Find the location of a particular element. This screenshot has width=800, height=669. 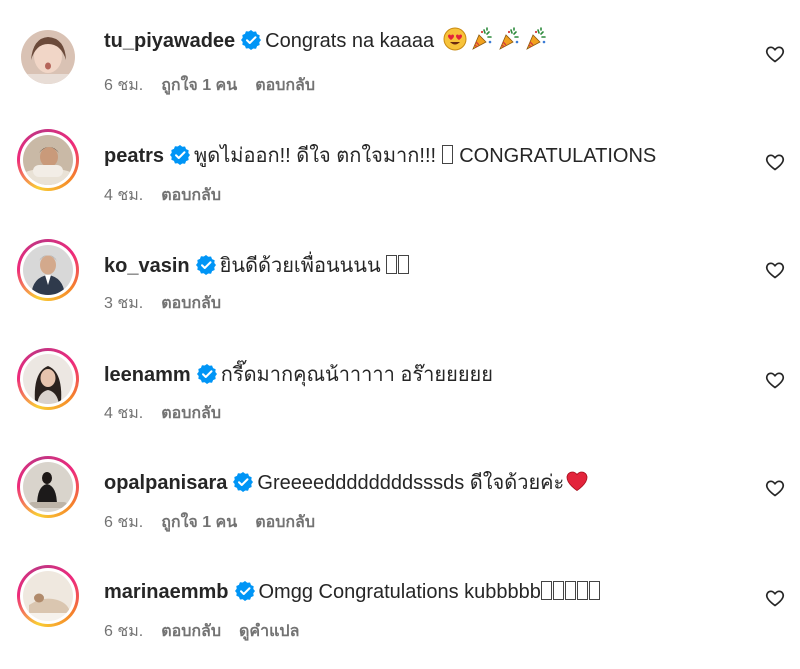

username: marinaemmb is located at coordinates (166, 592).